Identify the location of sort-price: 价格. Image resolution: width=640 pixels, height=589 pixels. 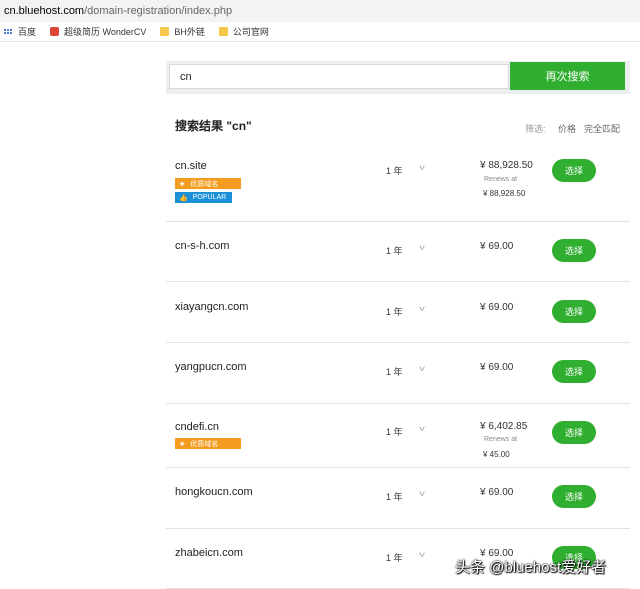
(567, 128).